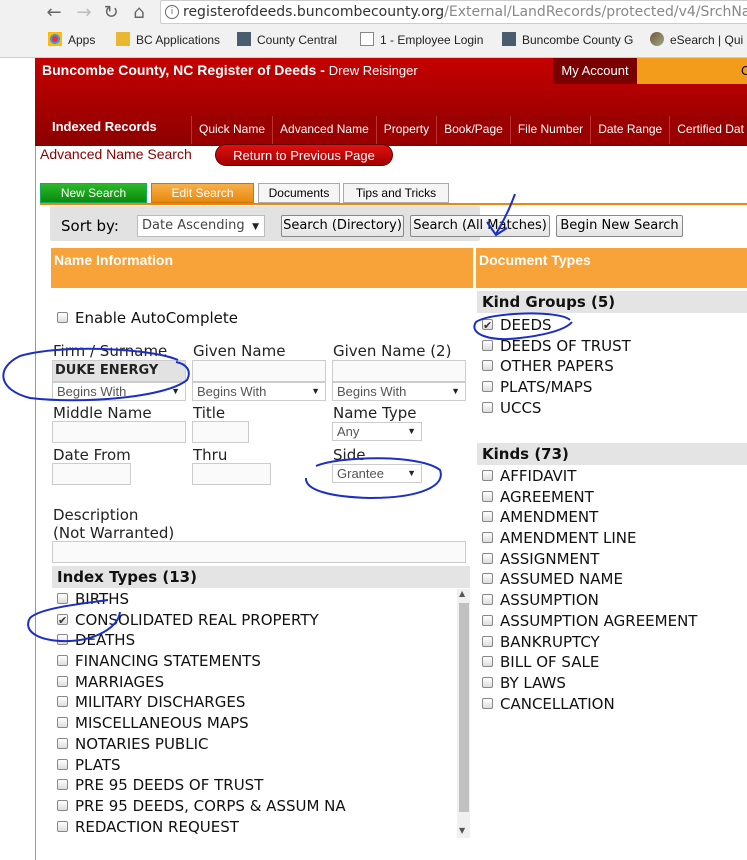  What do you see at coordinates (630, 130) in the screenshot?
I see `tab-date-range: Date Range` at bounding box center [630, 130].